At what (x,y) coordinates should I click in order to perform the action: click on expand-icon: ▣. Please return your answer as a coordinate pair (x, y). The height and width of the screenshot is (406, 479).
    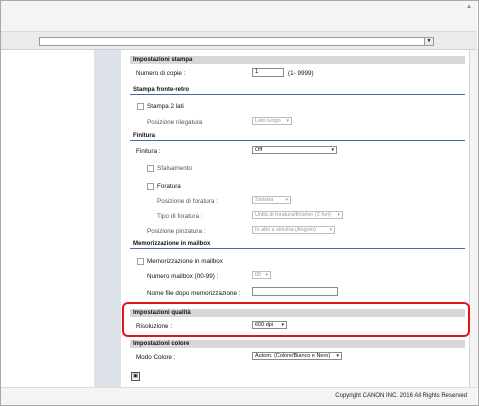
    Looking at the image, I should click on (135, 376).